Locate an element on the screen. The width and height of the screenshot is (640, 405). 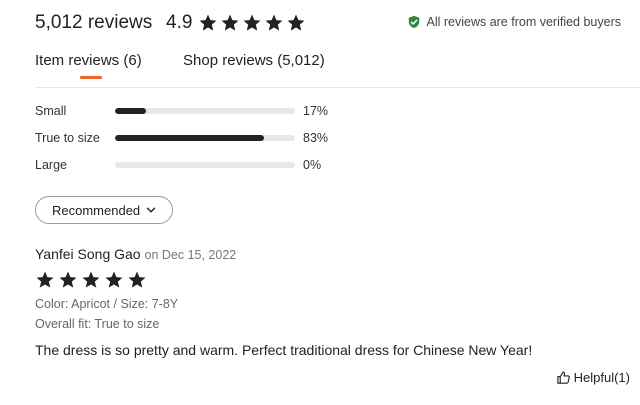
review-count: 5,012 reviews is located at coordinates (94, 22).